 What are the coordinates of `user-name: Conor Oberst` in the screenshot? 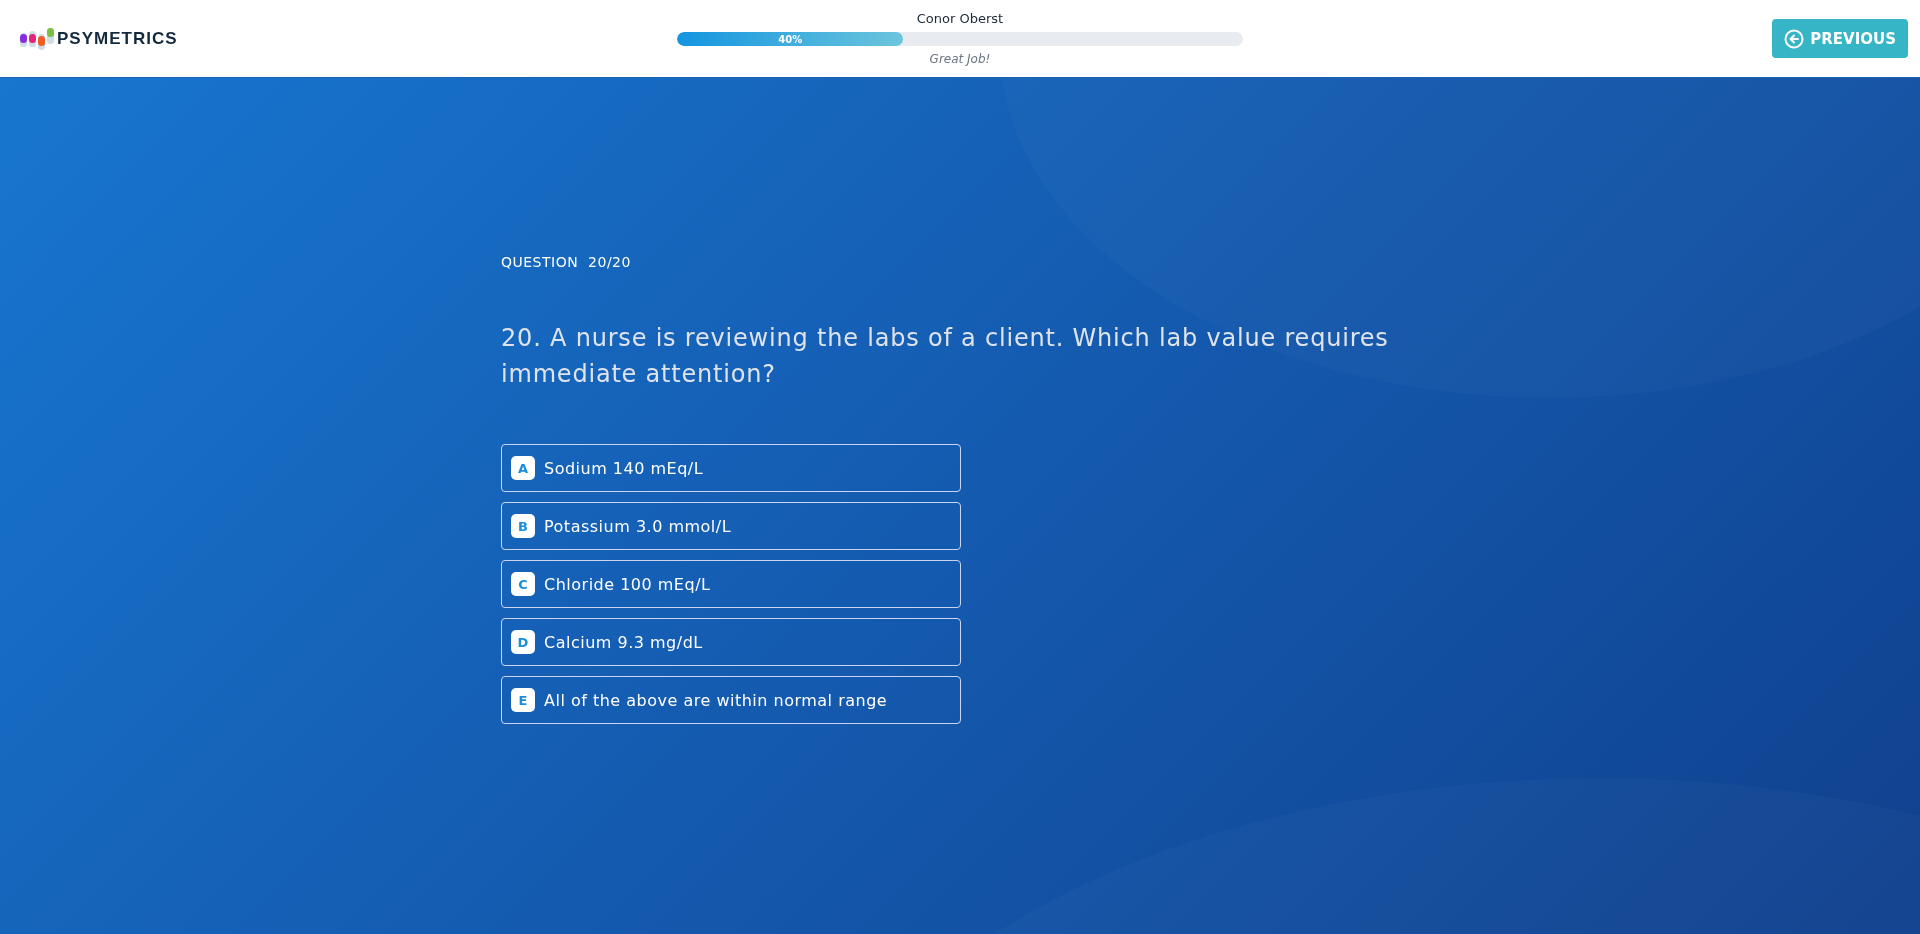 It's located at (960, 18).